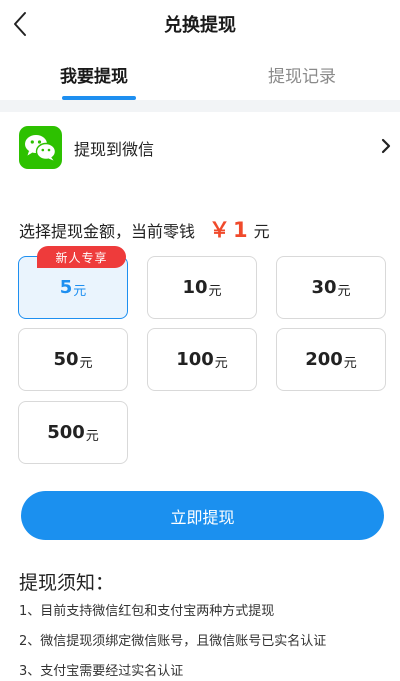 The height and width of the screenshot is (681, 400). What do you see at coordinates (66, 359) in the screenshot?
I see `amount-option-value: 50` at bounding box center [66, 359].